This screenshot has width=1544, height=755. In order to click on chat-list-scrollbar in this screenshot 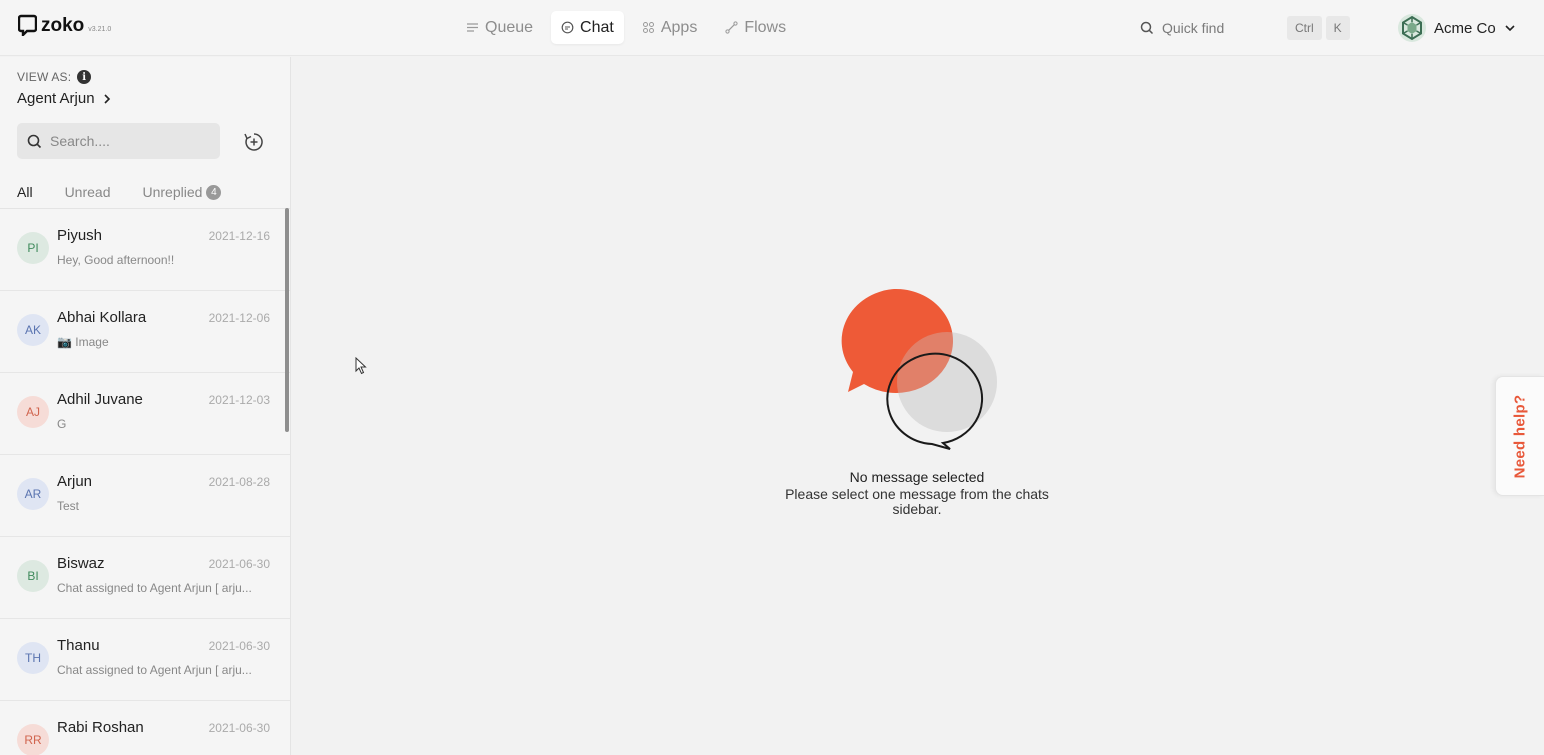, I will do `click(287, 320)`.